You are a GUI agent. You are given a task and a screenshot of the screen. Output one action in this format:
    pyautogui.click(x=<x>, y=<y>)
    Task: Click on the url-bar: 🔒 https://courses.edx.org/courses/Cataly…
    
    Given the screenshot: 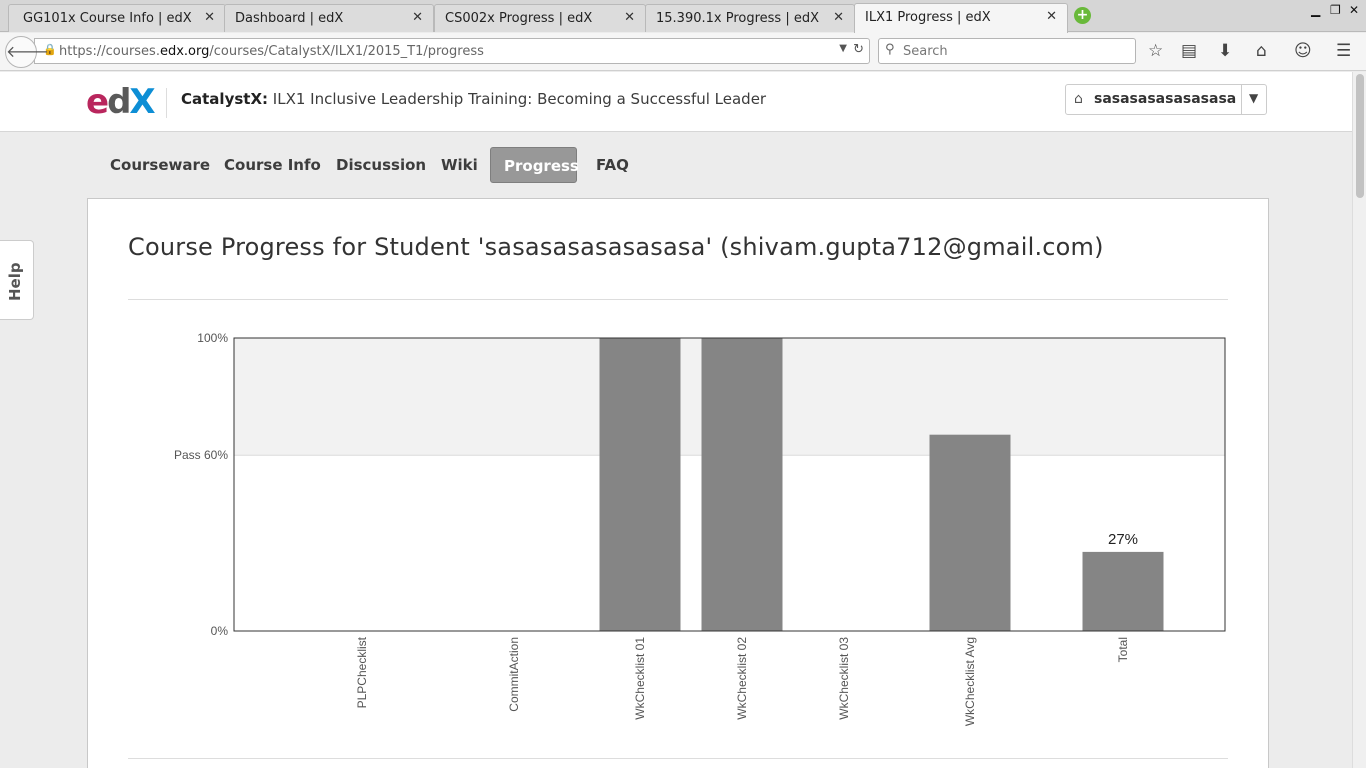 What is the action you would take?
    pyautogui.click(x=452, y=51)
    